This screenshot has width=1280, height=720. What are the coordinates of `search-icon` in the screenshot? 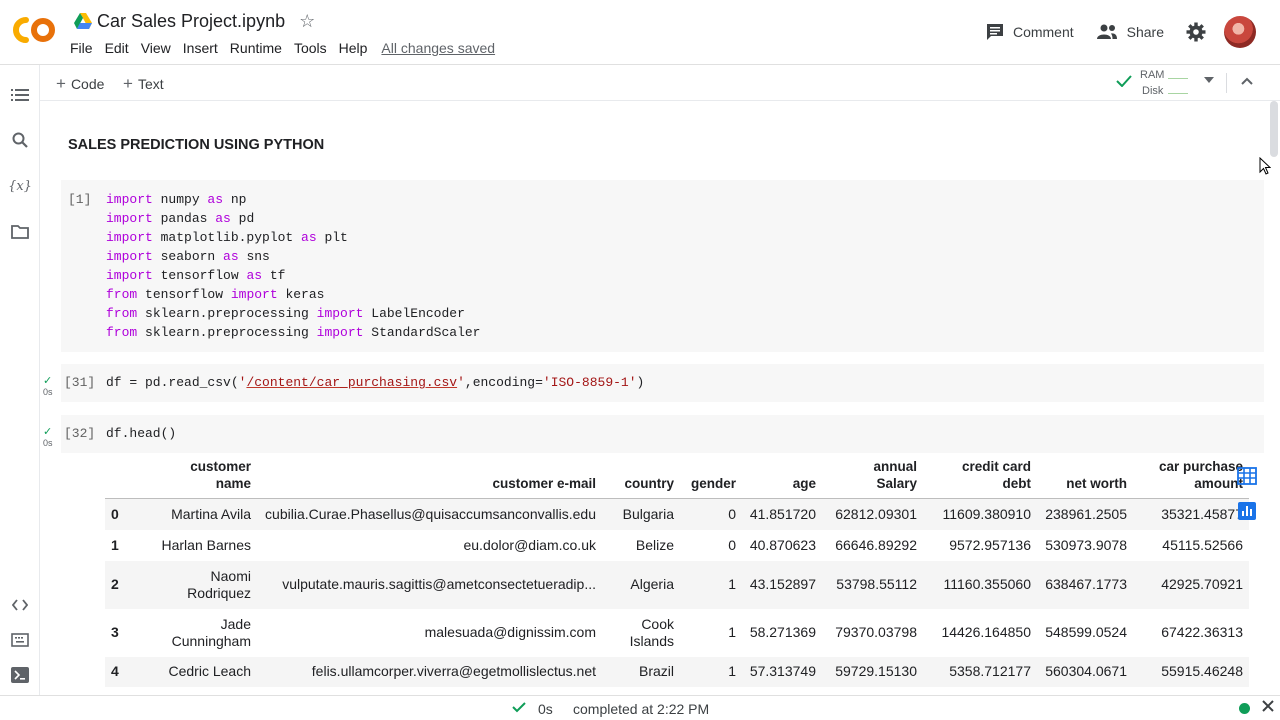 It's located at (20, 140).